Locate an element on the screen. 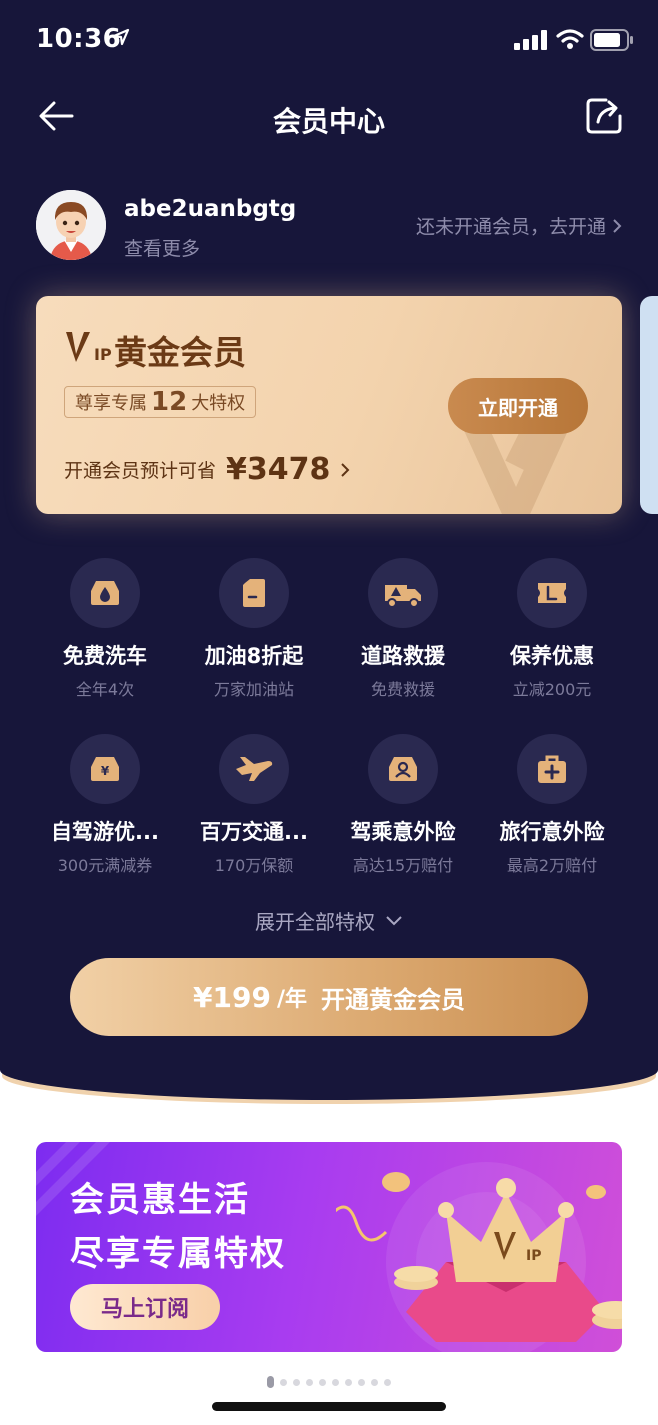 Image resolution: width=658 pixels, height=1425 pixels. vip-logo-text: IP is located at coordinates (103, 354).